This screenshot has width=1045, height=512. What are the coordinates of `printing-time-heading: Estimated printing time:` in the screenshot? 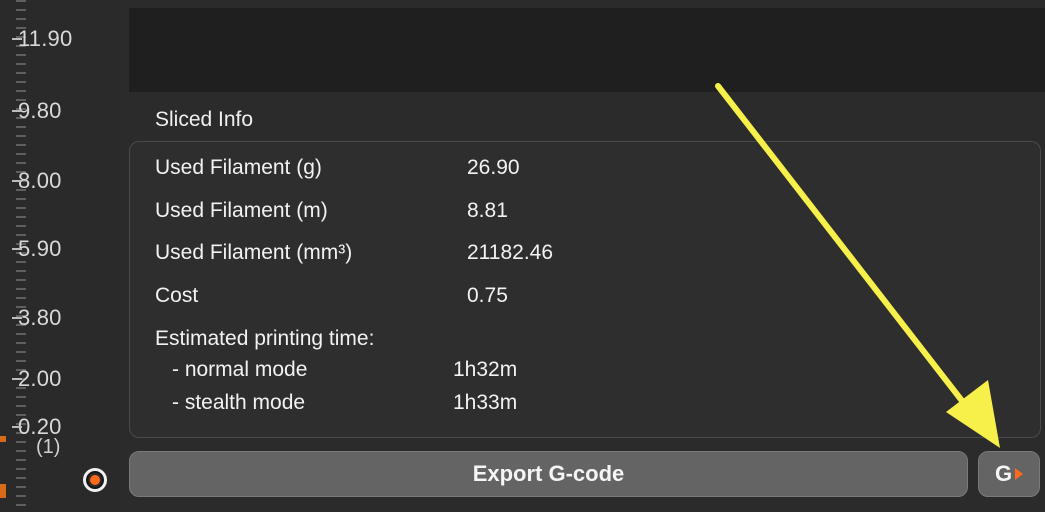 It's located at (265, 338).